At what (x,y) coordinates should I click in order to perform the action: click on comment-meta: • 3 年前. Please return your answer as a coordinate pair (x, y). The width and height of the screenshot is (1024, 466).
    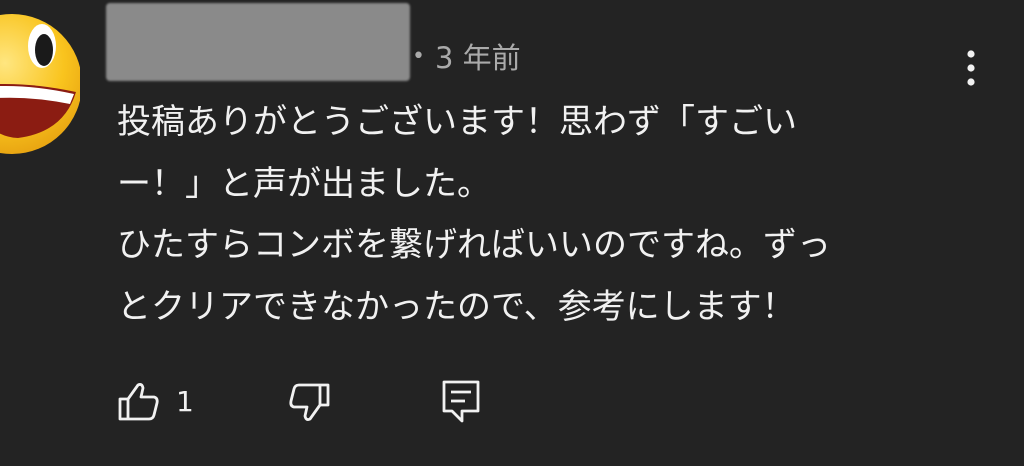
    Looking at the image, I should click on (466, 56).